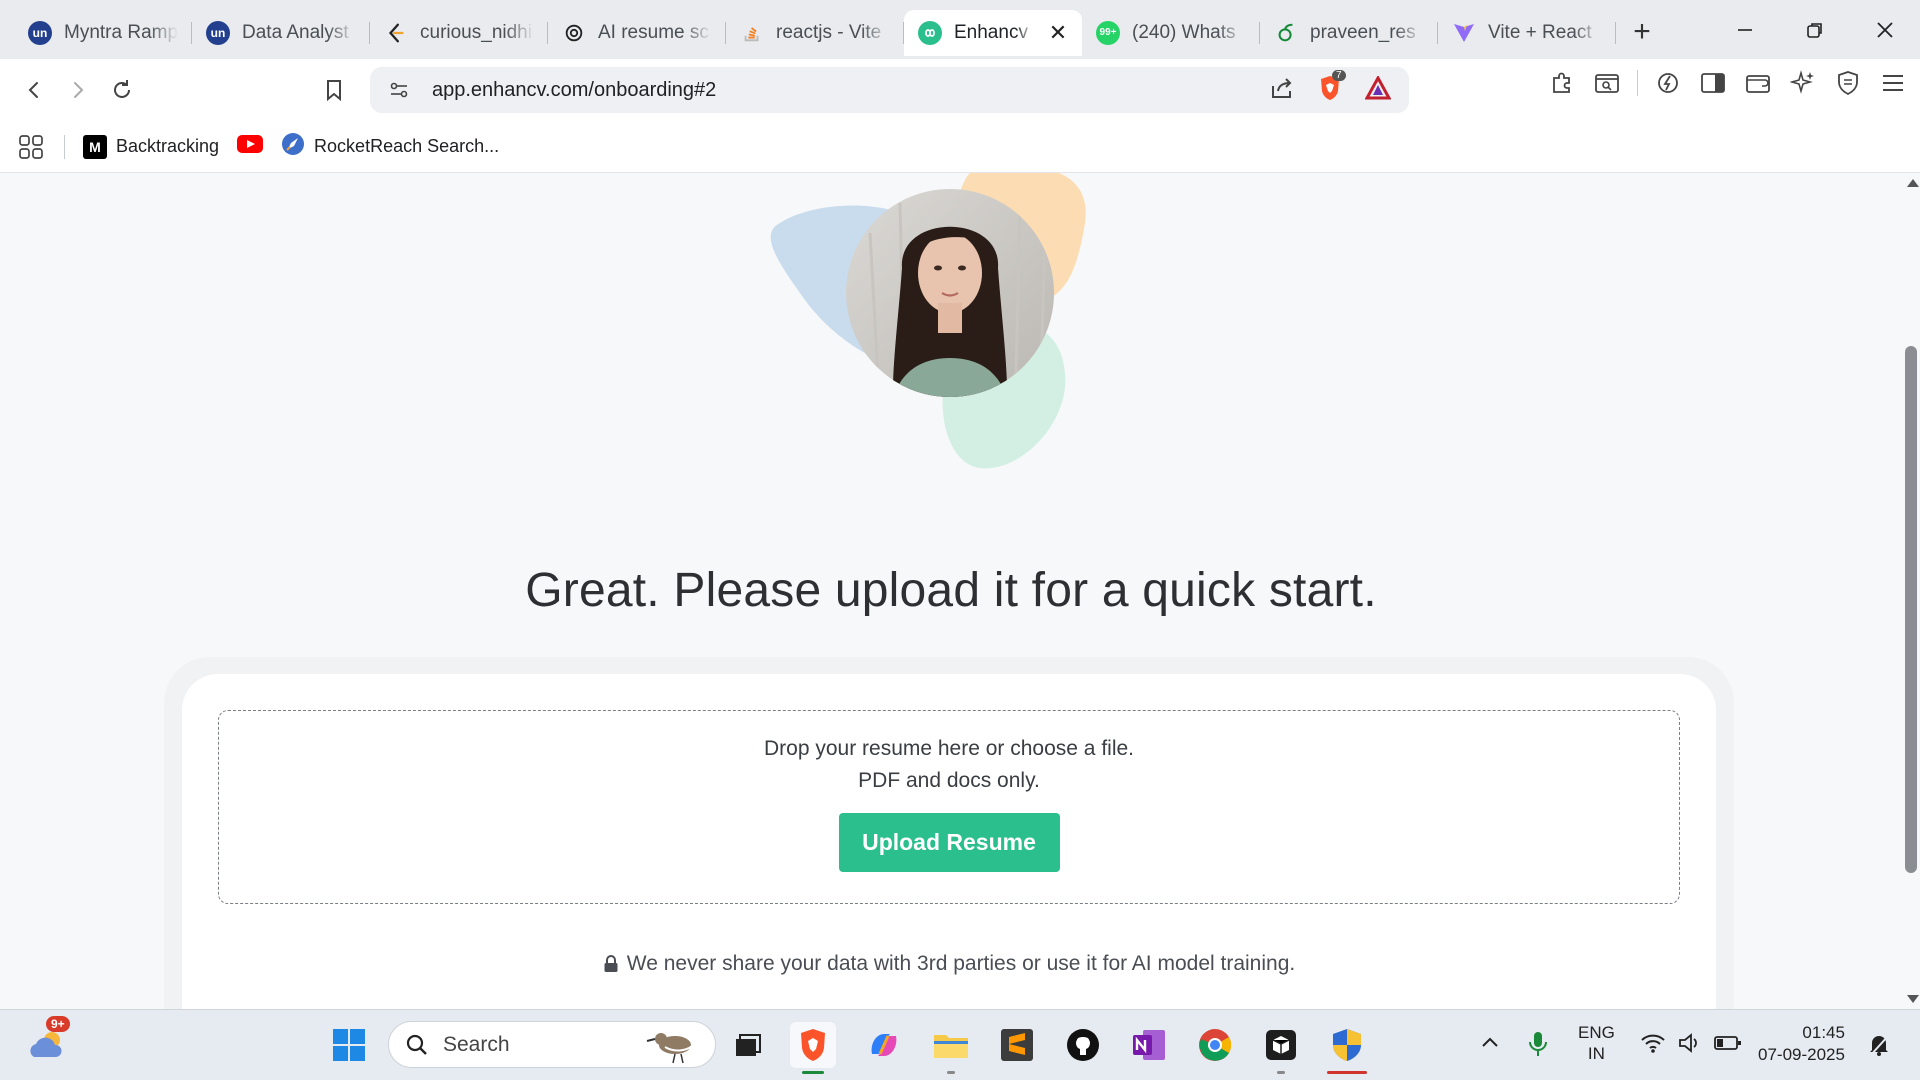 The height and width of the screenshot is (1080, 1920). I want to click on rocketreach-icon, so click(293, 146).